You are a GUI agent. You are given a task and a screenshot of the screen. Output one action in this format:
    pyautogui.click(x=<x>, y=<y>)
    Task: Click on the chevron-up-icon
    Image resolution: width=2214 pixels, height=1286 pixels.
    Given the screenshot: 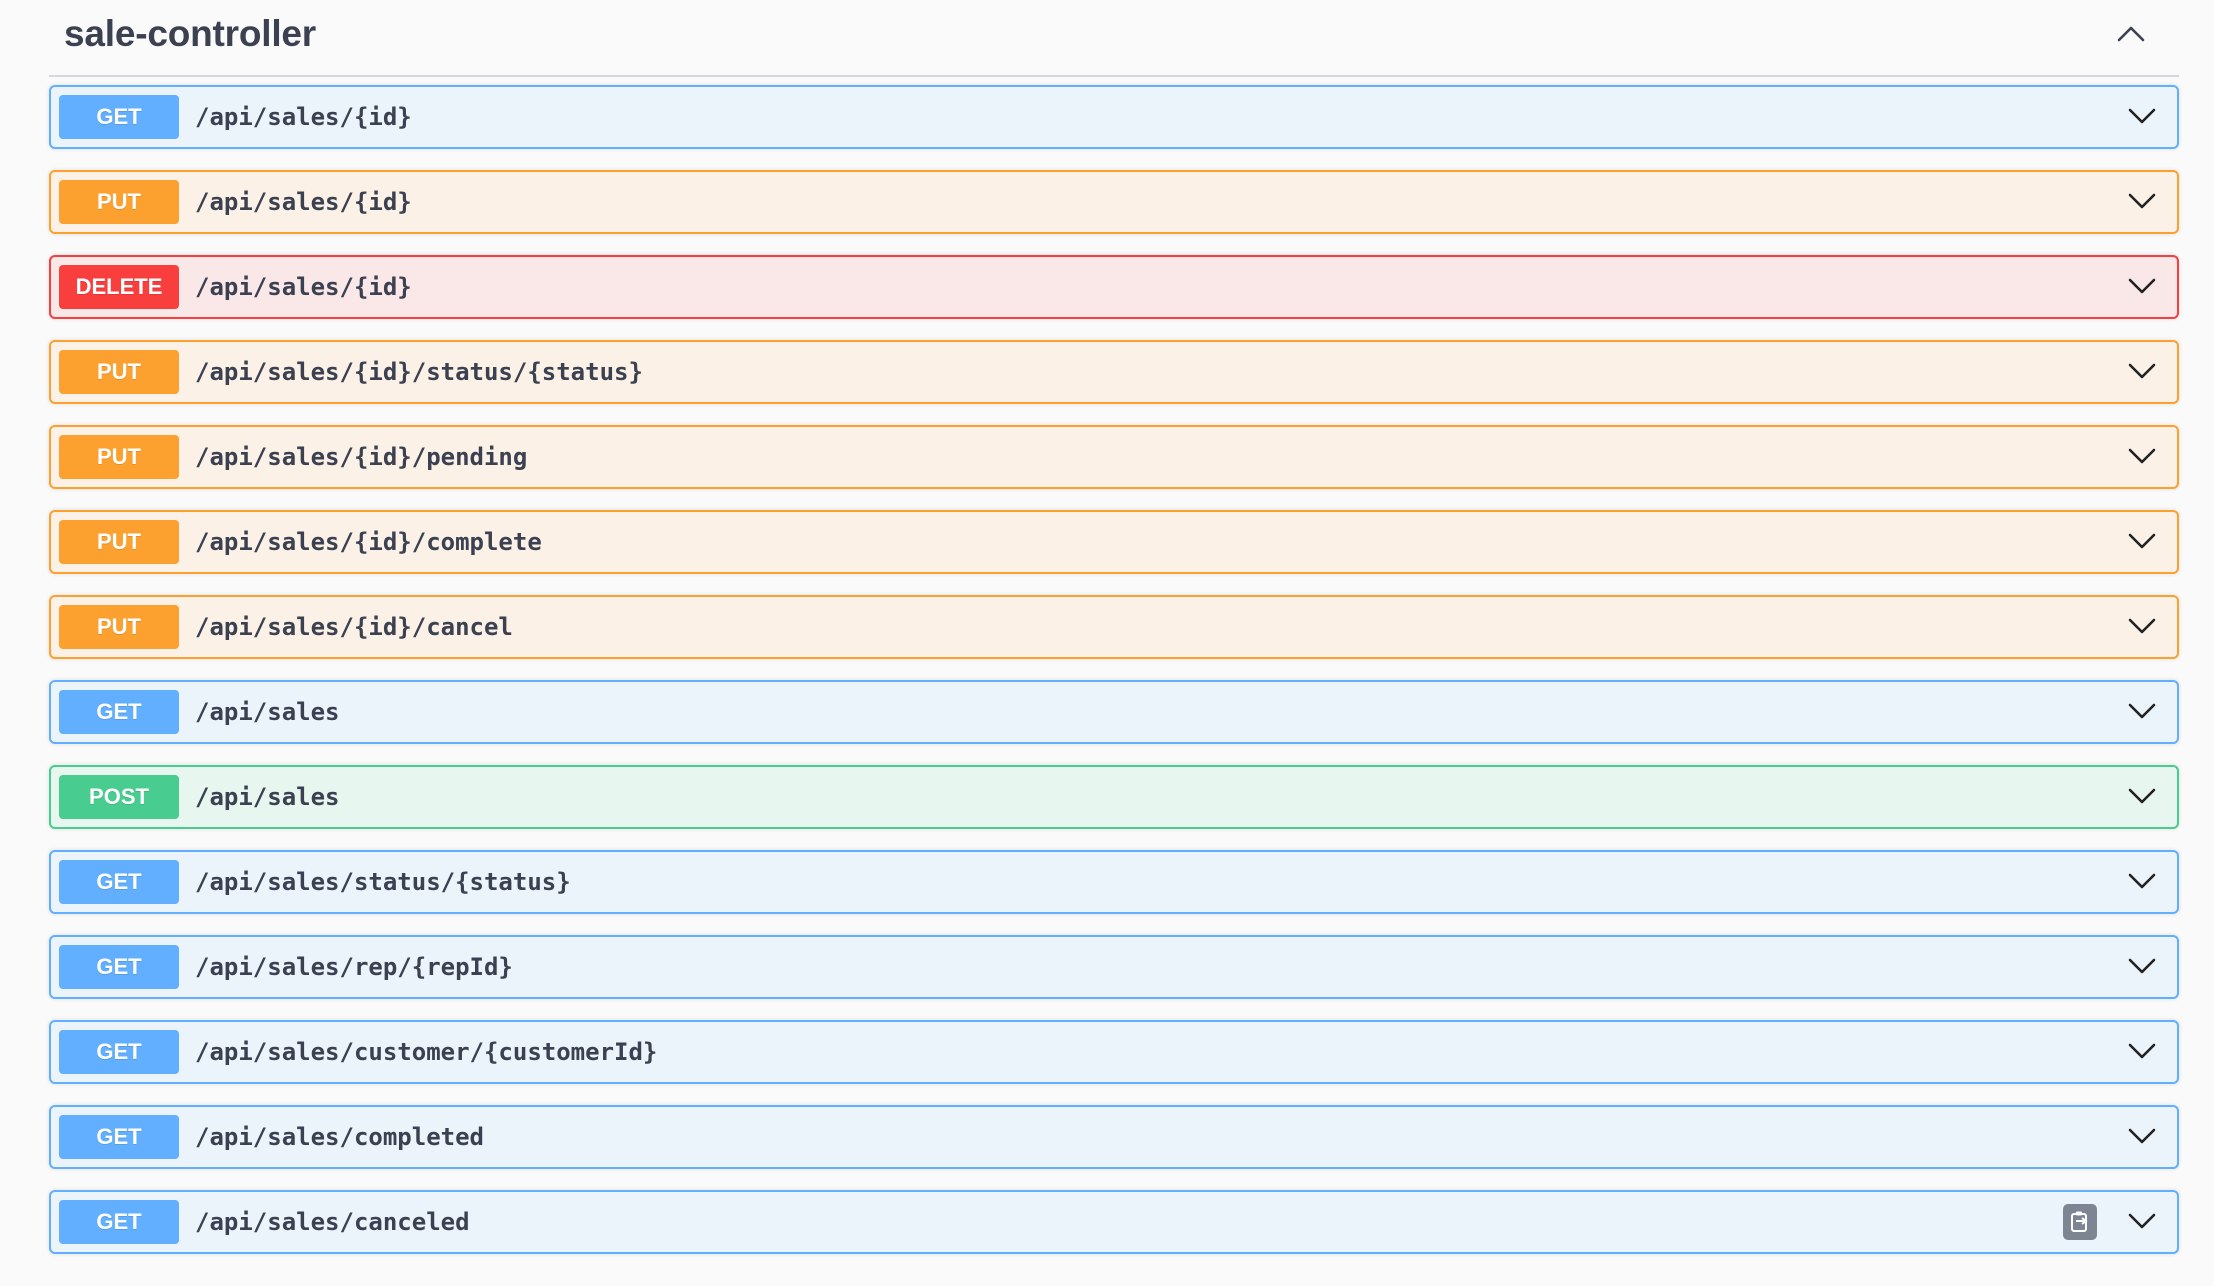 What is the action you would take?
    pyautogui.click(x=2131, y=34)
    